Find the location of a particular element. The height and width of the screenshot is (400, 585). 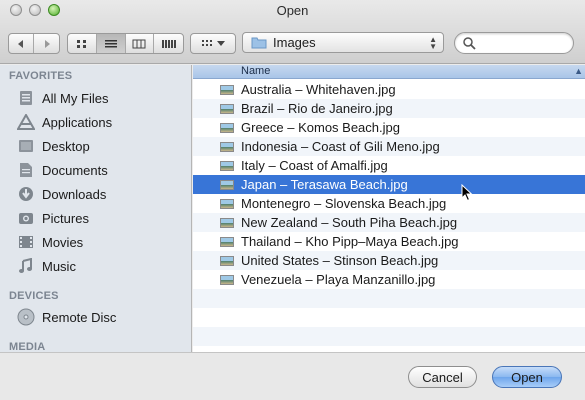

coverflow-view-button is located at coordinates (168, 43).